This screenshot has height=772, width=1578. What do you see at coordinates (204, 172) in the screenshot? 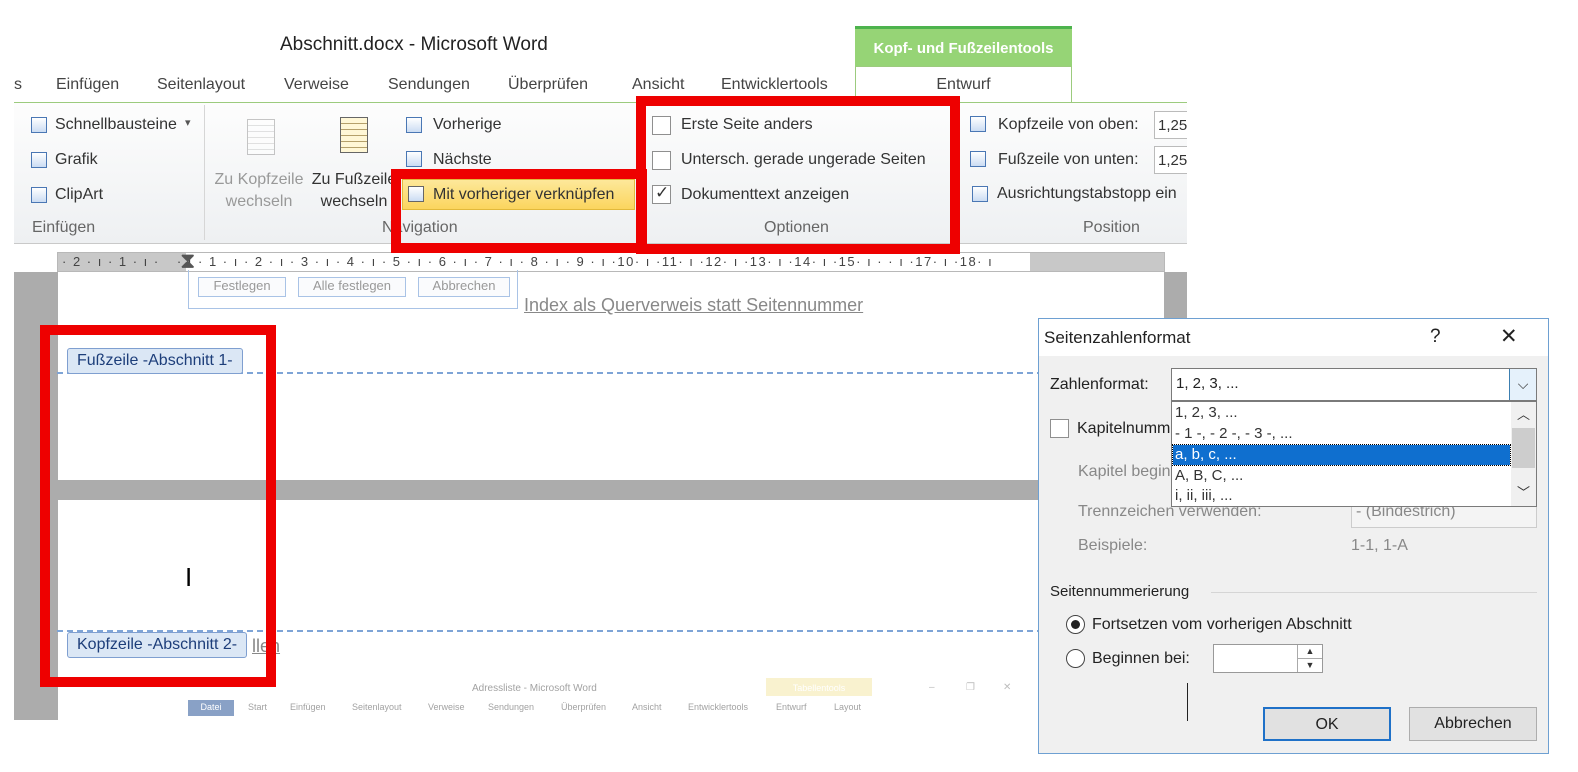
I see `ribbon-separator` at bounding box center [204, 172].